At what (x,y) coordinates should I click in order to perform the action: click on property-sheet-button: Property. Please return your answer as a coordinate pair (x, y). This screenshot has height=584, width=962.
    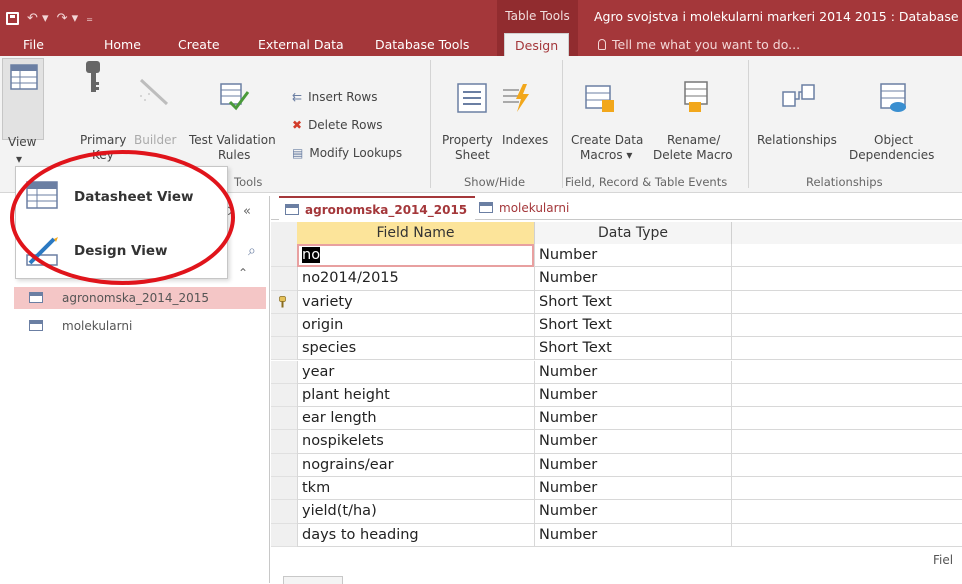
    Looking at the image, I should click on (467, 140).